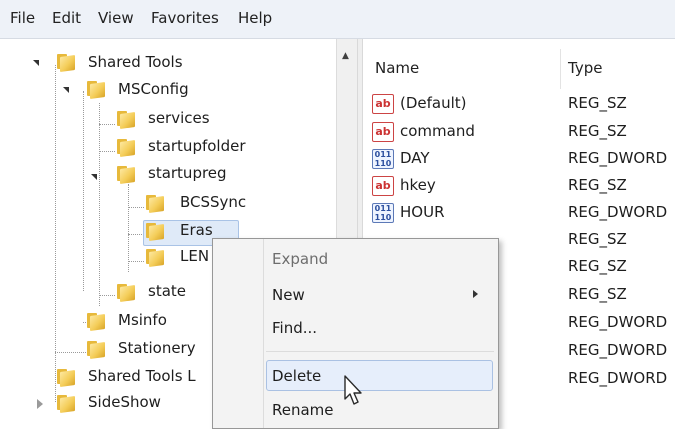 This screenshot has width=675, height=429. I want to click on column-header-type: Type, so click(585, 69).